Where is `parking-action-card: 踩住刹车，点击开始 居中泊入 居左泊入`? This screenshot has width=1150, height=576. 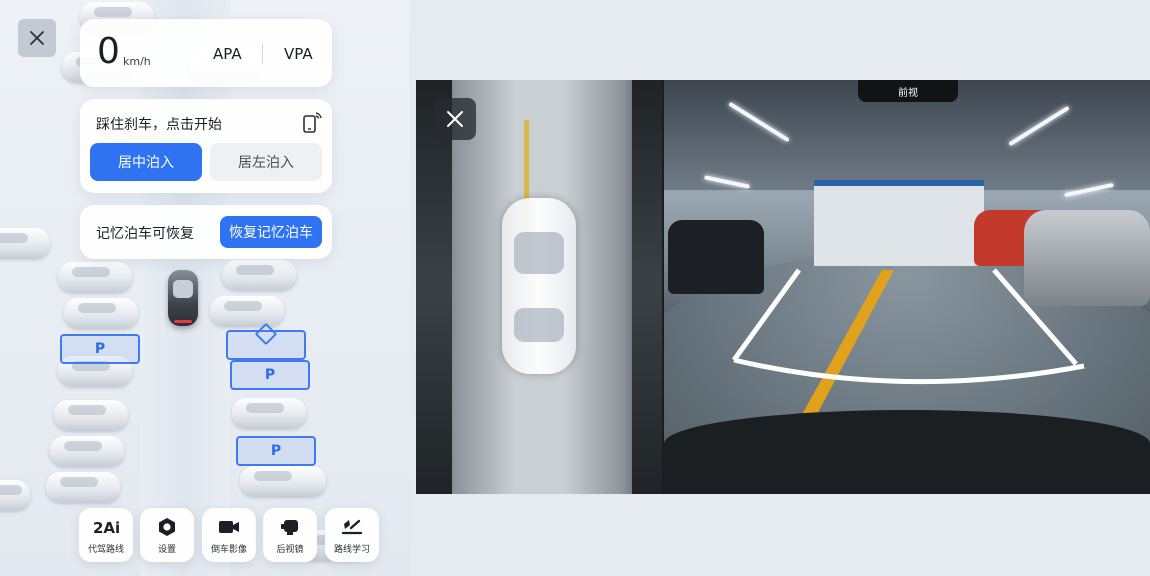
parking-action-card: 踩住刹车，点击开始 居中泊入 居左泊入 is located at coordinates (206, 146).